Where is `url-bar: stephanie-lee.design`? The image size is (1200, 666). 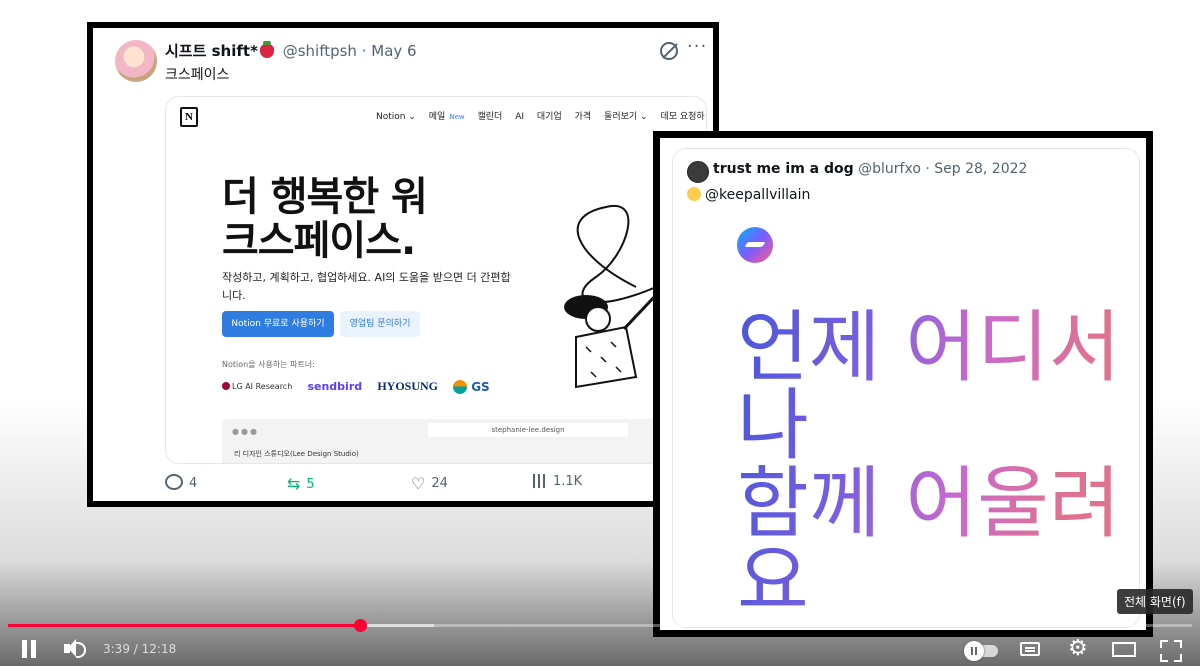
url-bar: stephanie-lee.design is located at coordinates (528, 430).